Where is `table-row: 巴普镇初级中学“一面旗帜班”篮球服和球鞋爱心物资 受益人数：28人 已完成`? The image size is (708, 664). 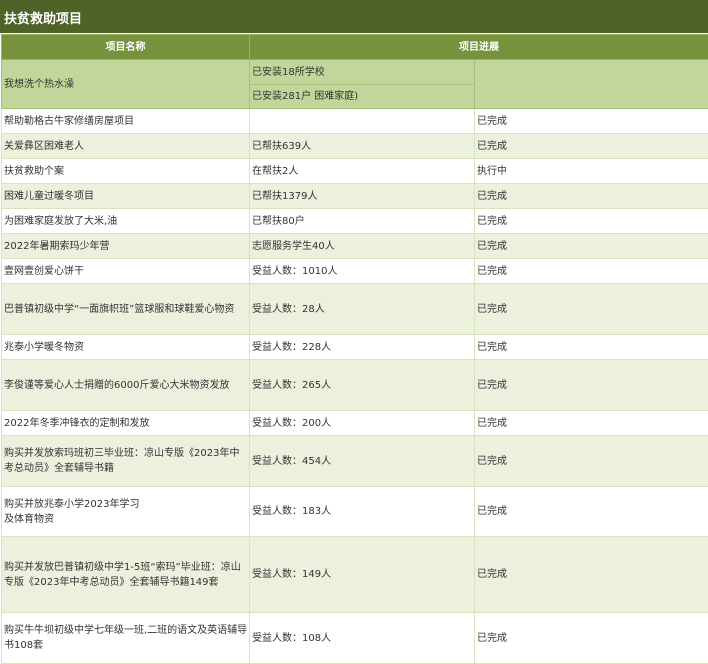
table-row: 巴普镇初级中学“一面旗帜班”篮球服和球鞋爱心物资 受益人数：28人 已完成 is located at coordinates (354, 309).